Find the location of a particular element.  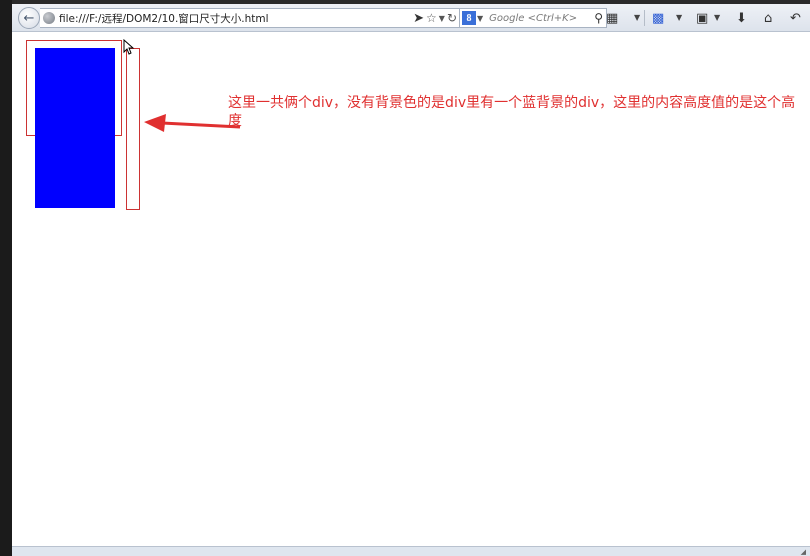

site-identity-icon is located at coordinates (49, 18).